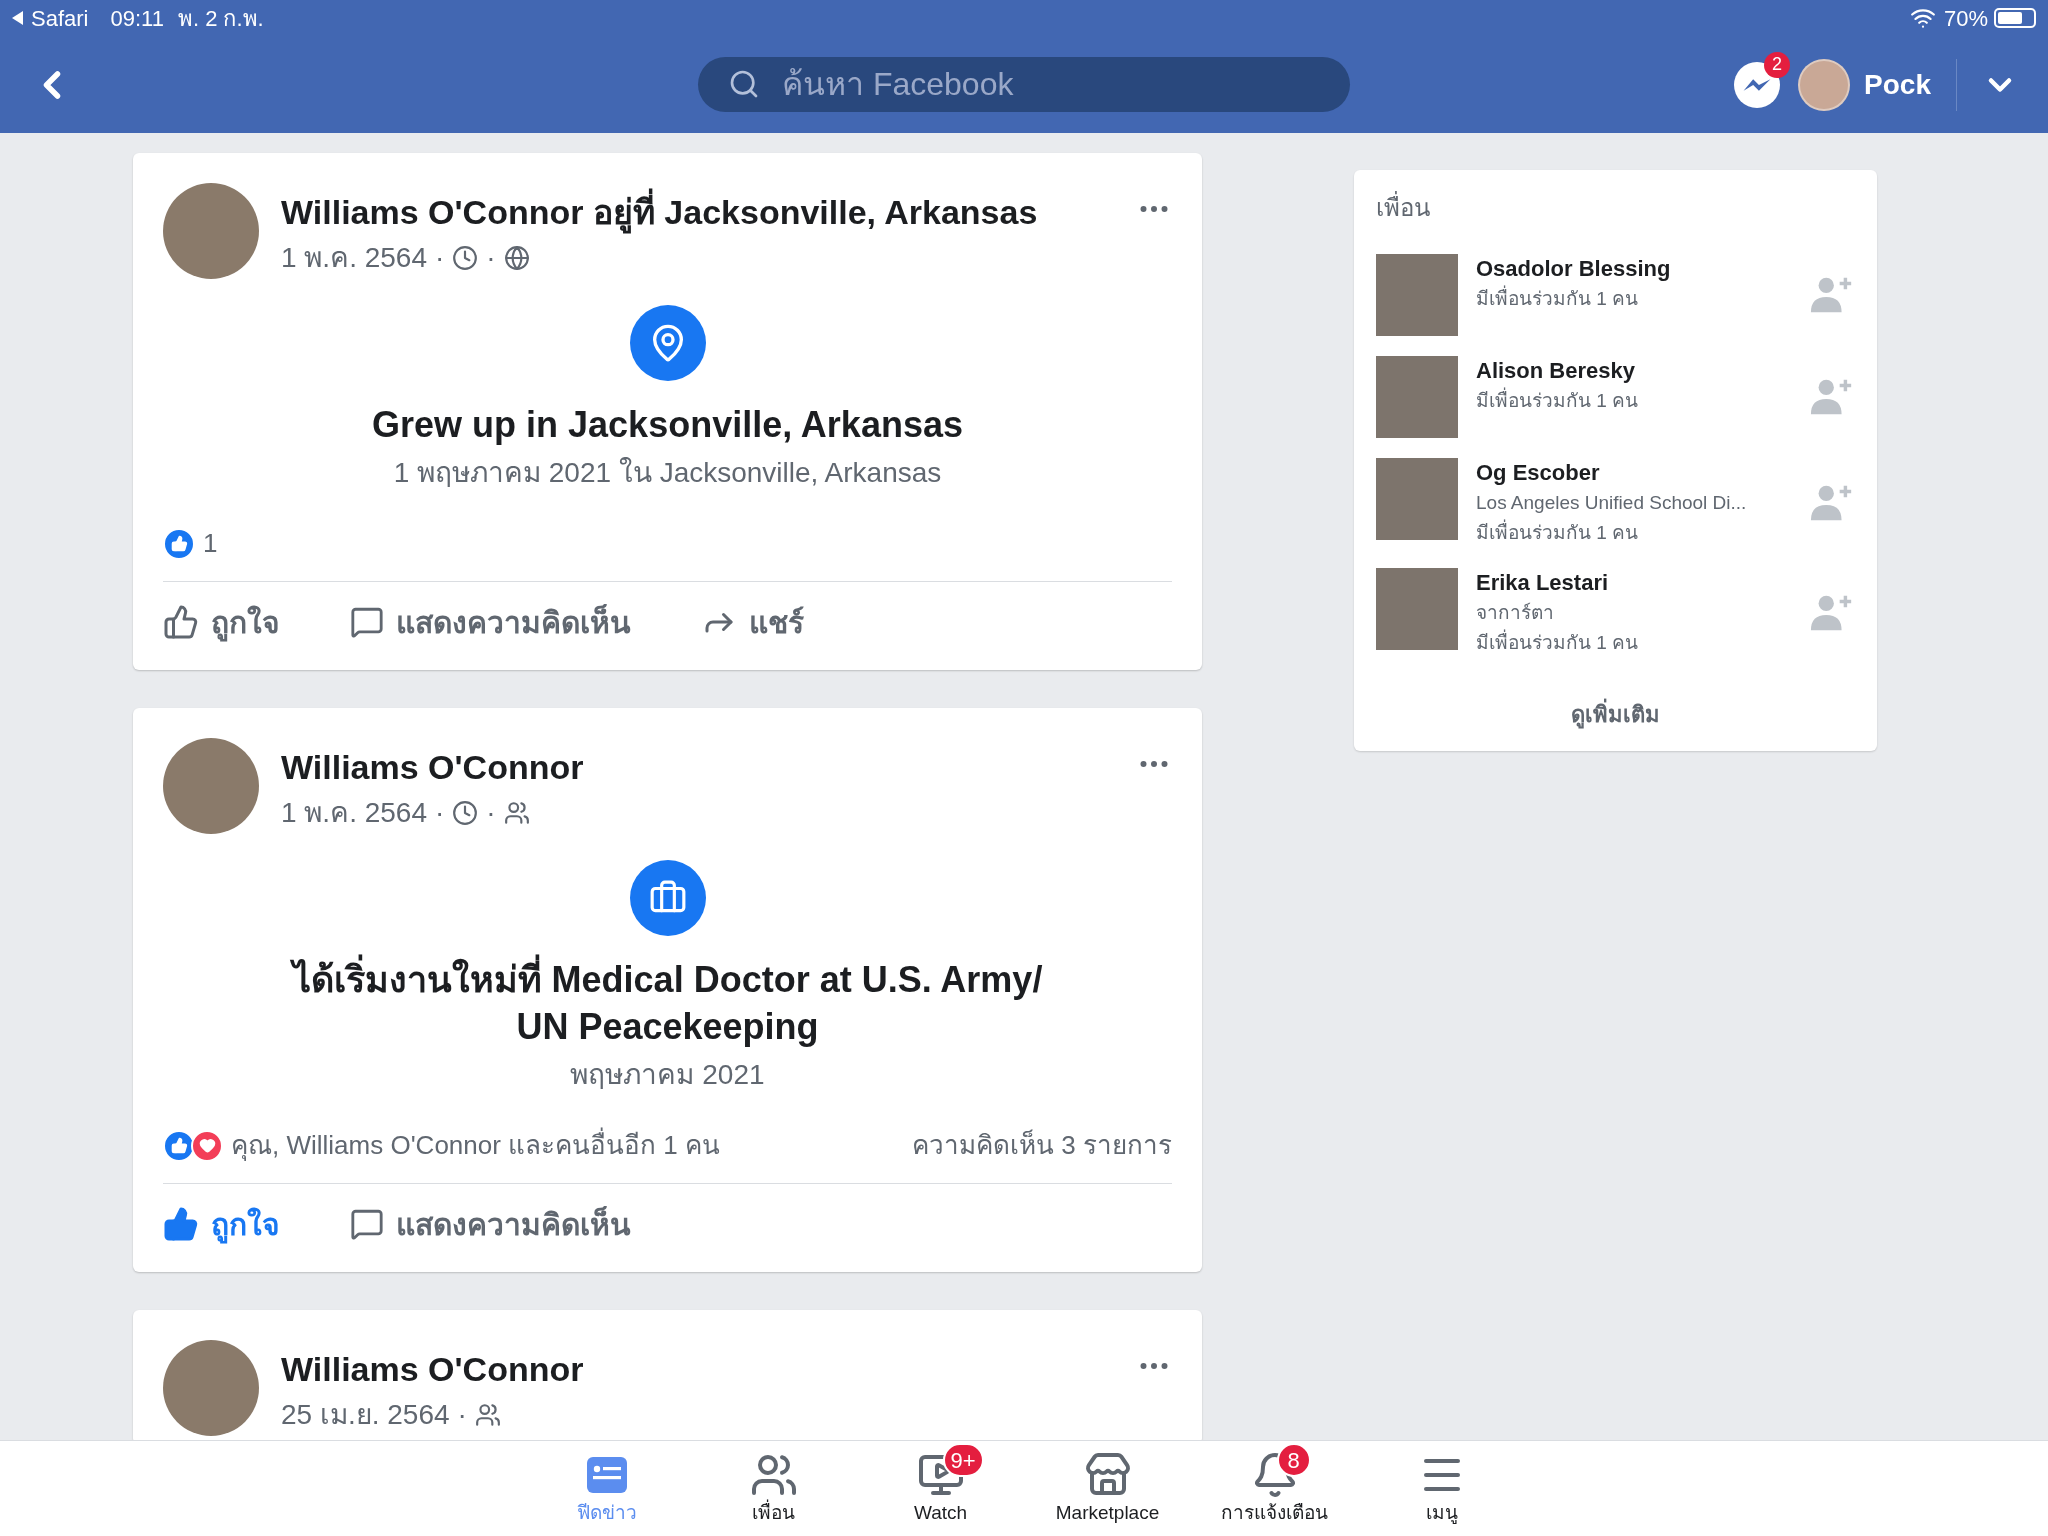 The image size is (2048, 1536). Describe the element at coordinates (1642, 269) in the screenshot. I see `friend-name: Osadolor Blessing` at that location.